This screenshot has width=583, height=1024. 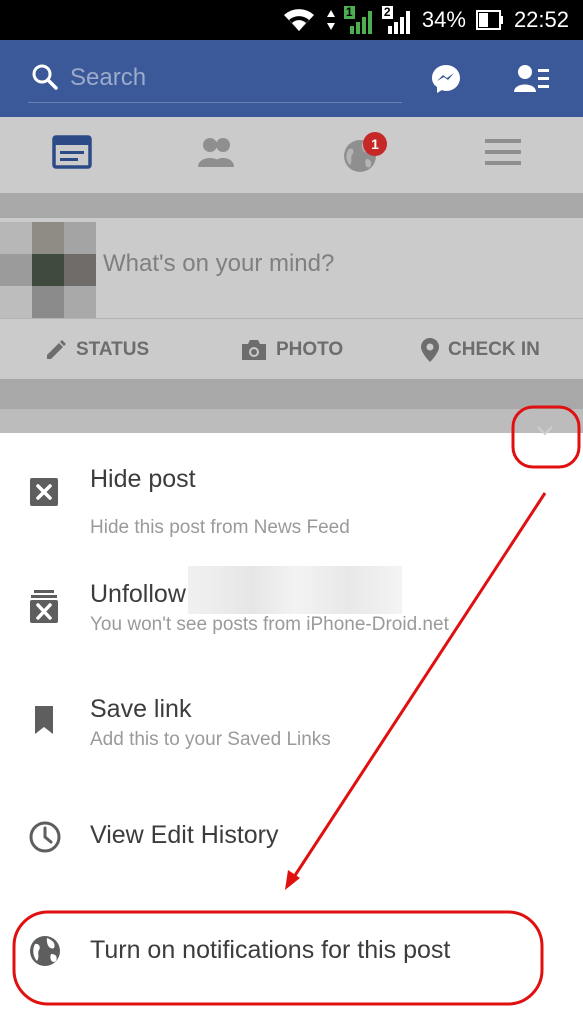 What do you see at coordinates (358, 19) in the screenshot?
I see `sim1-signal-icon: 1` at bounding box center [358, 19].